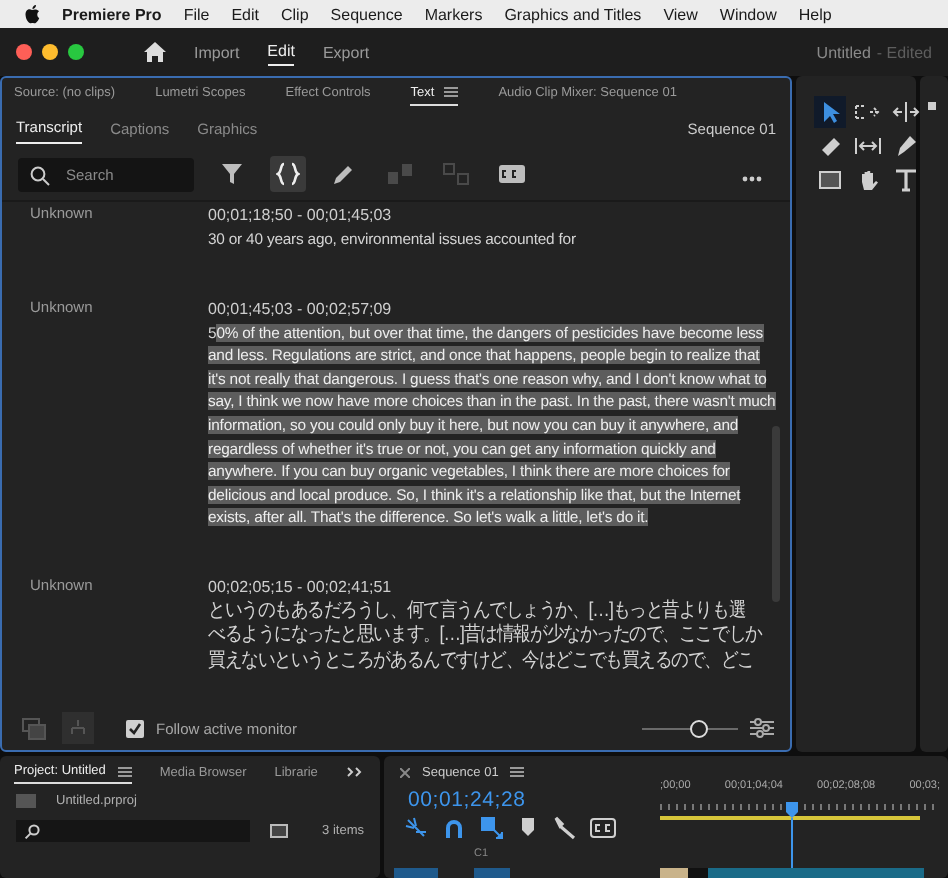  Describe the element at coordinates (698, 728) in the screenshot. I see `slider-thumb` at that location.